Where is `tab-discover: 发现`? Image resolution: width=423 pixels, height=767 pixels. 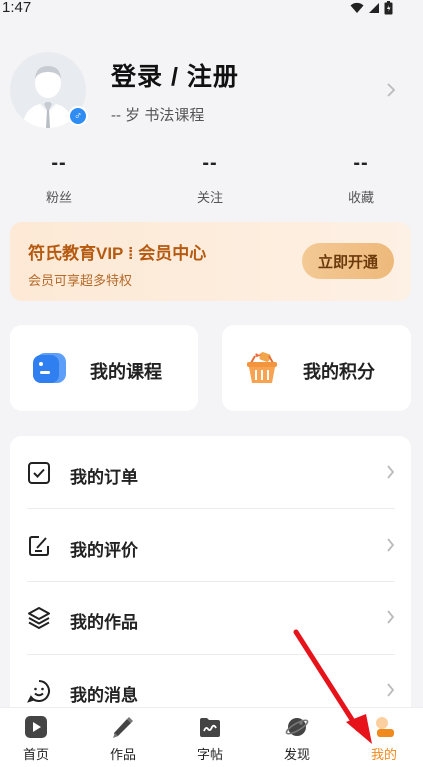
tab-discover: 发现 is located at coordinates (297, 737).